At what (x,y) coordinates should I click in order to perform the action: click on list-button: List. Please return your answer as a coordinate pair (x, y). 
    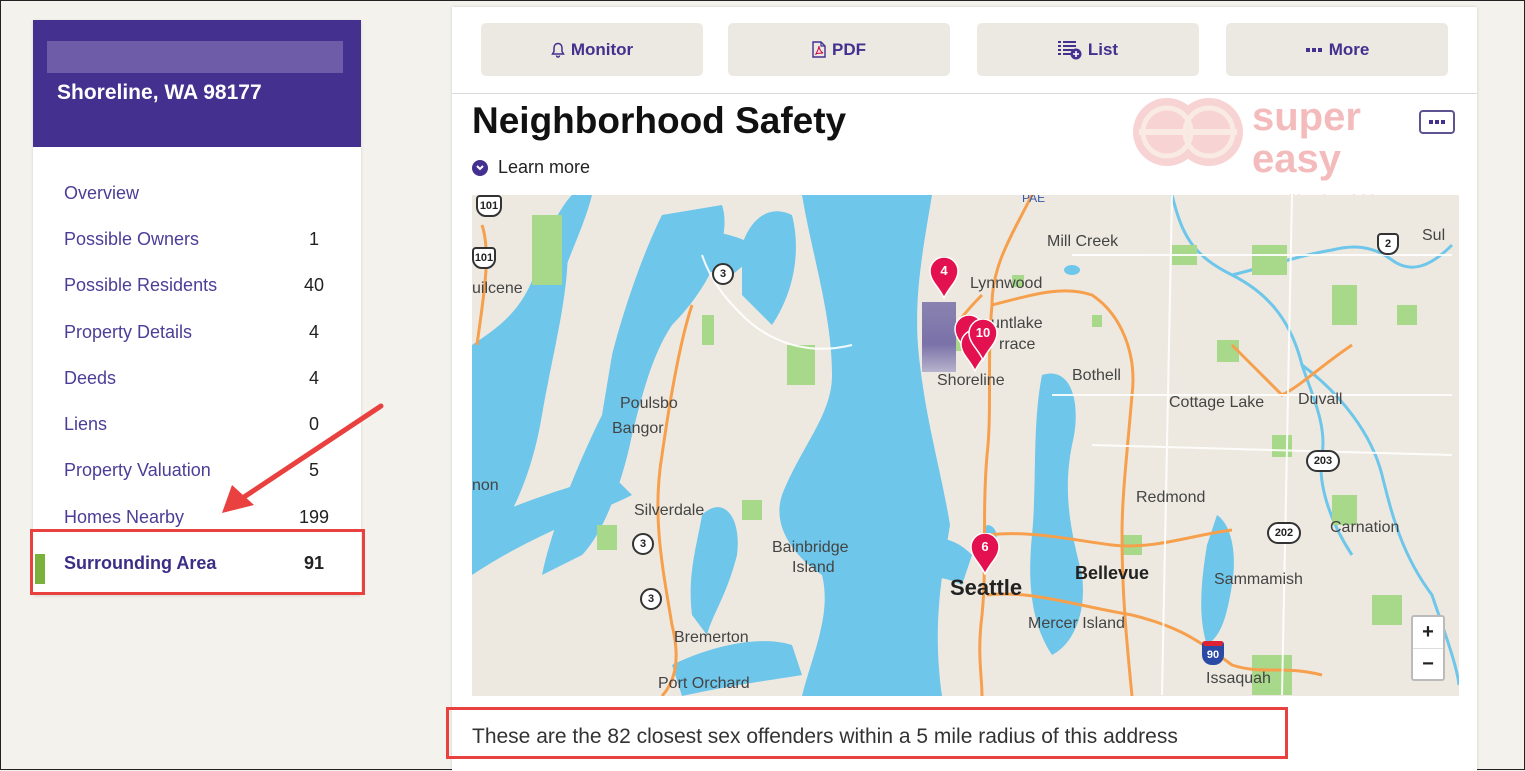
    Looking at the image, I should click on (1088, 49).